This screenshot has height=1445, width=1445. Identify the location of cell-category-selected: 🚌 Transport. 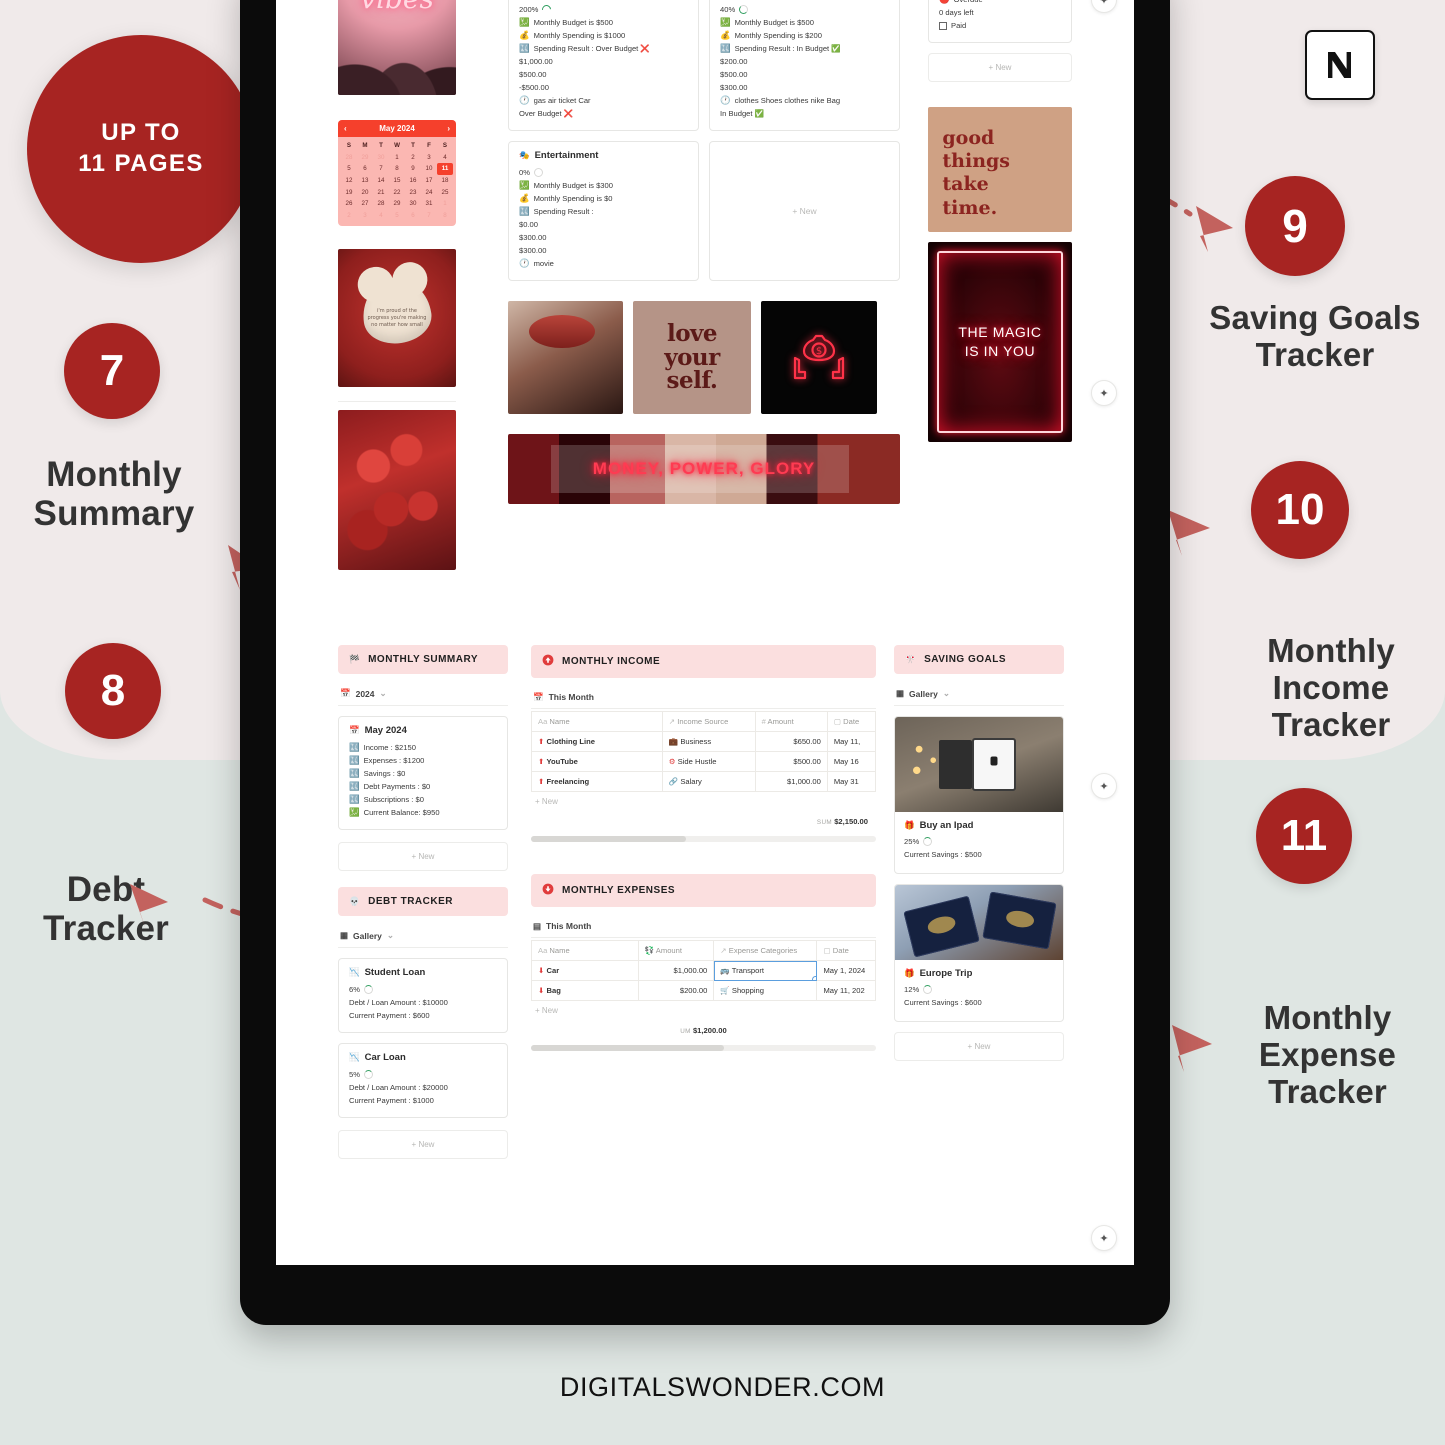
(765, 970).